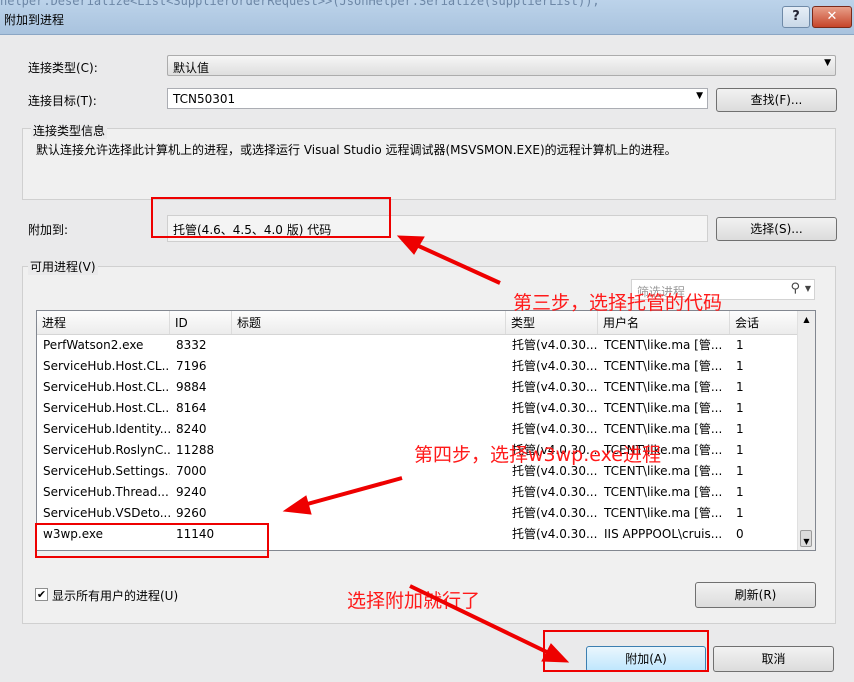 This screenshot has height=682, width=854. What do you see at coordinates (456, 263) in the screenshot?
I see `annotation-arrow-step3` at bounding box center [456, 263].